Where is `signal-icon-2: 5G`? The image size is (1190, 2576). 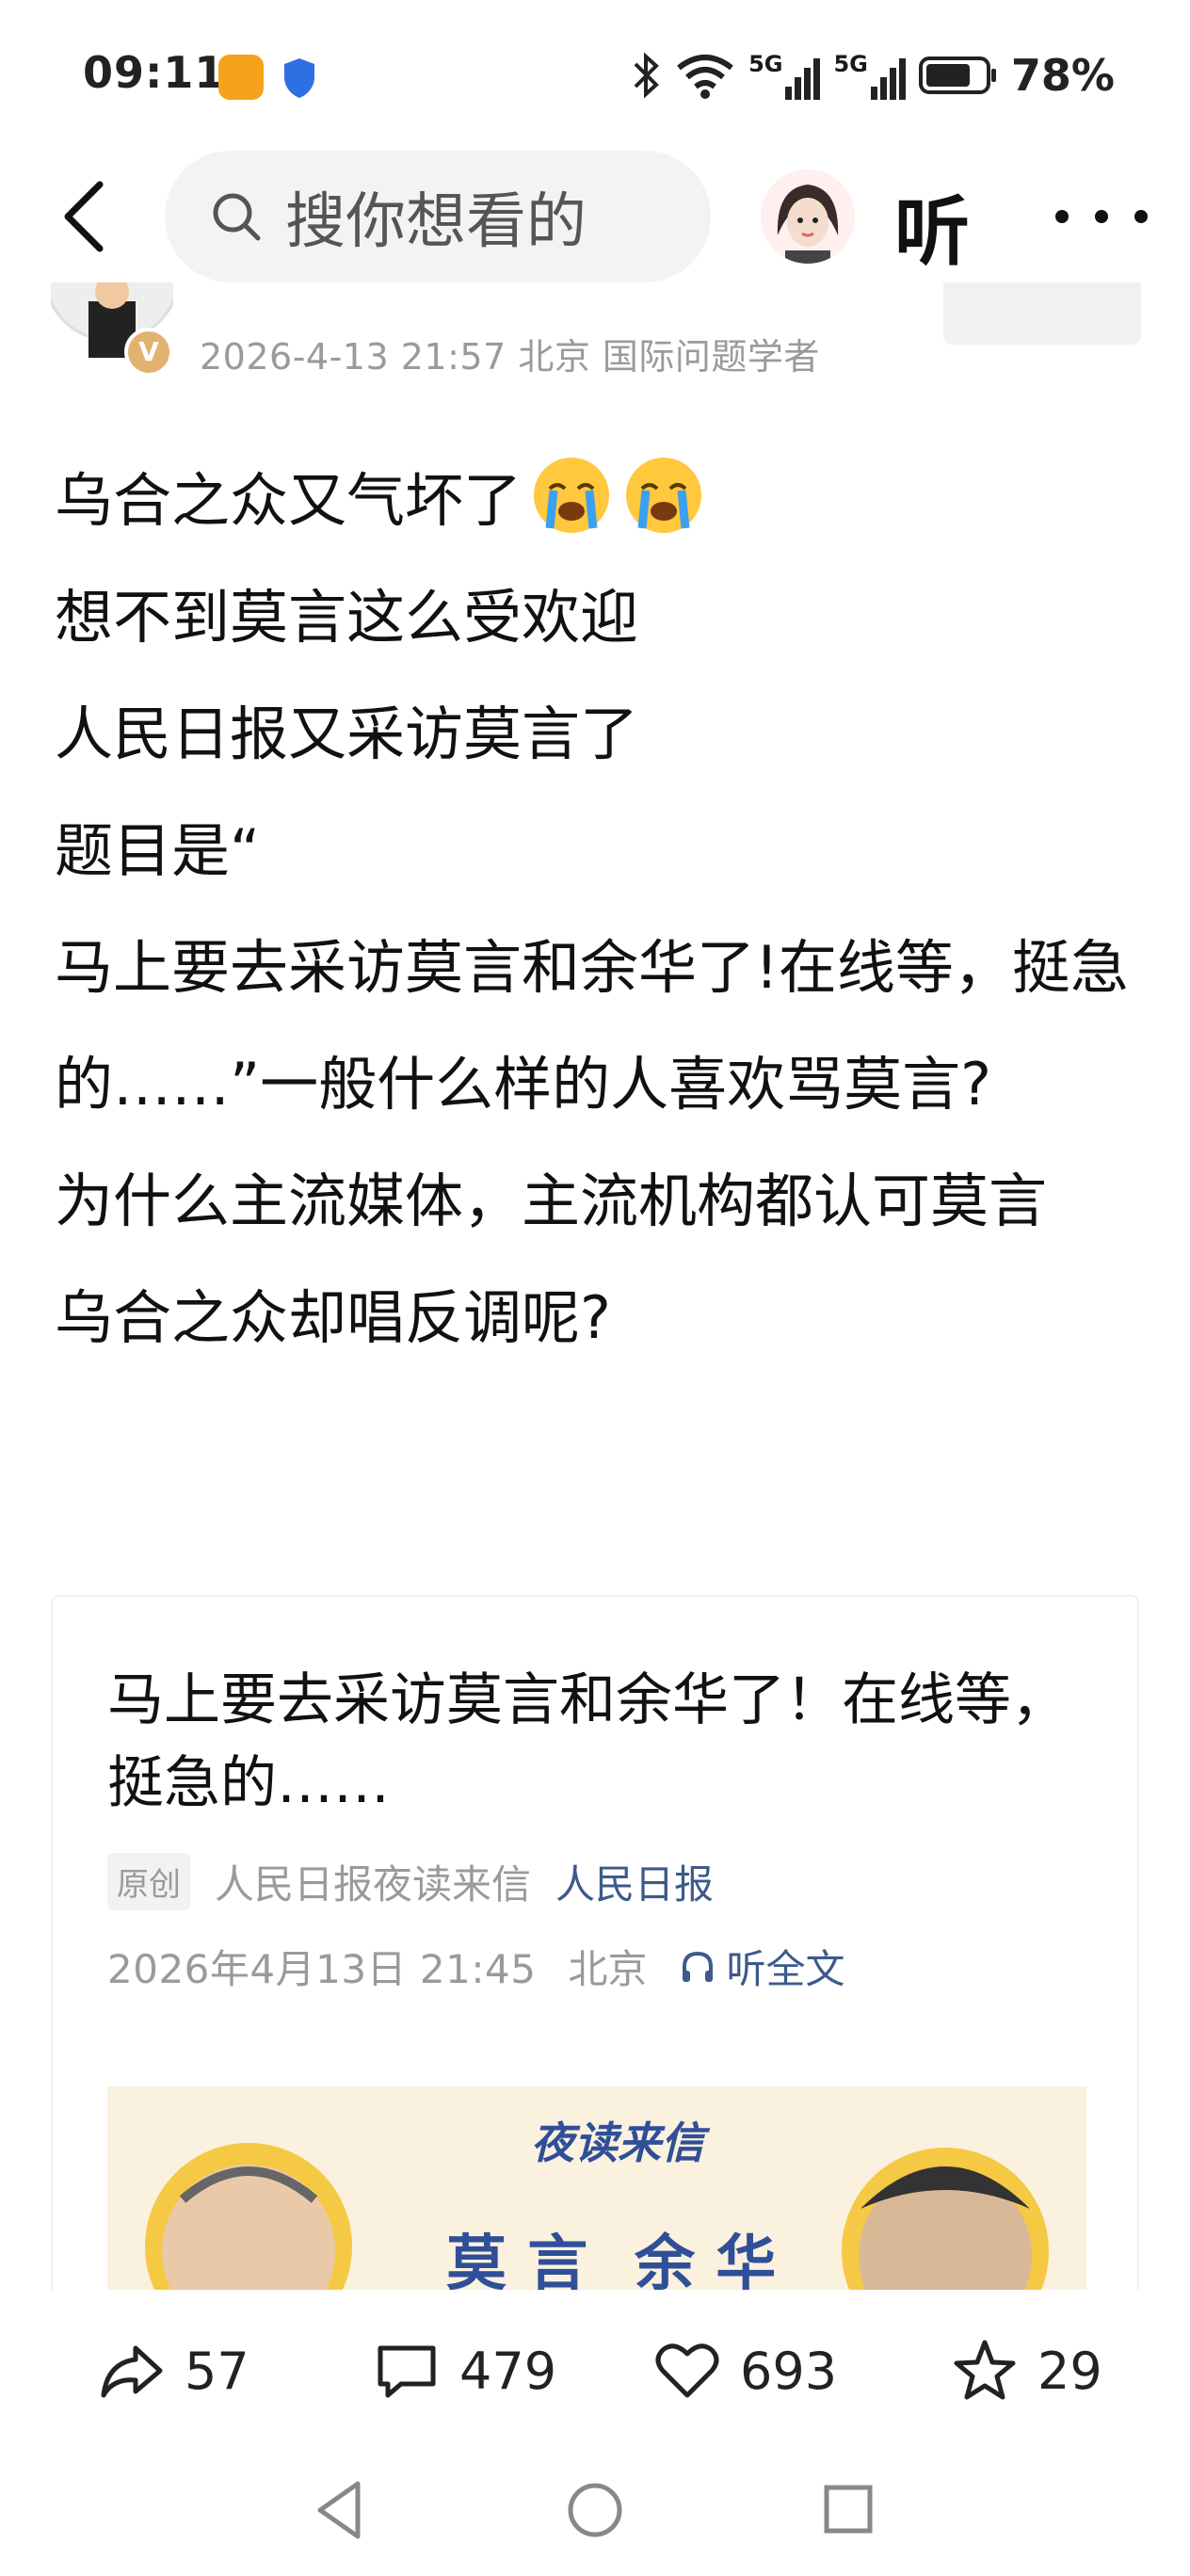
signal-icon-2: 5G is located at coordinates (869, 75).